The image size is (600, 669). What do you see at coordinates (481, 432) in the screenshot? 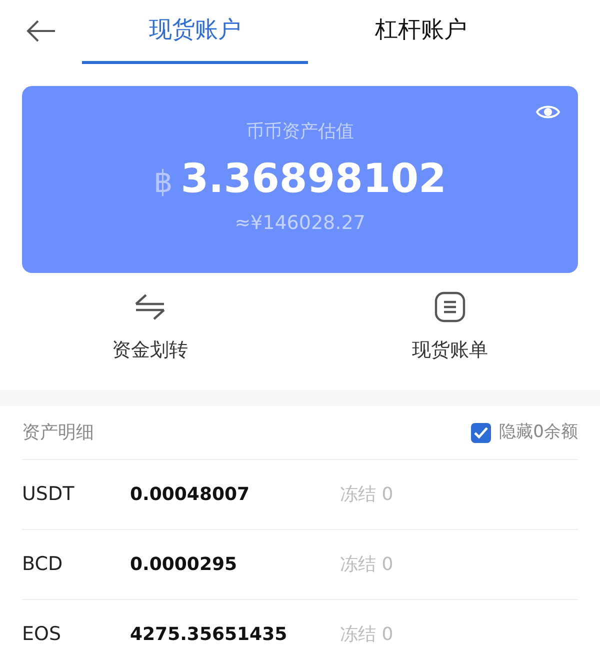
I see `checkbox` at bounding box center [481, 432].